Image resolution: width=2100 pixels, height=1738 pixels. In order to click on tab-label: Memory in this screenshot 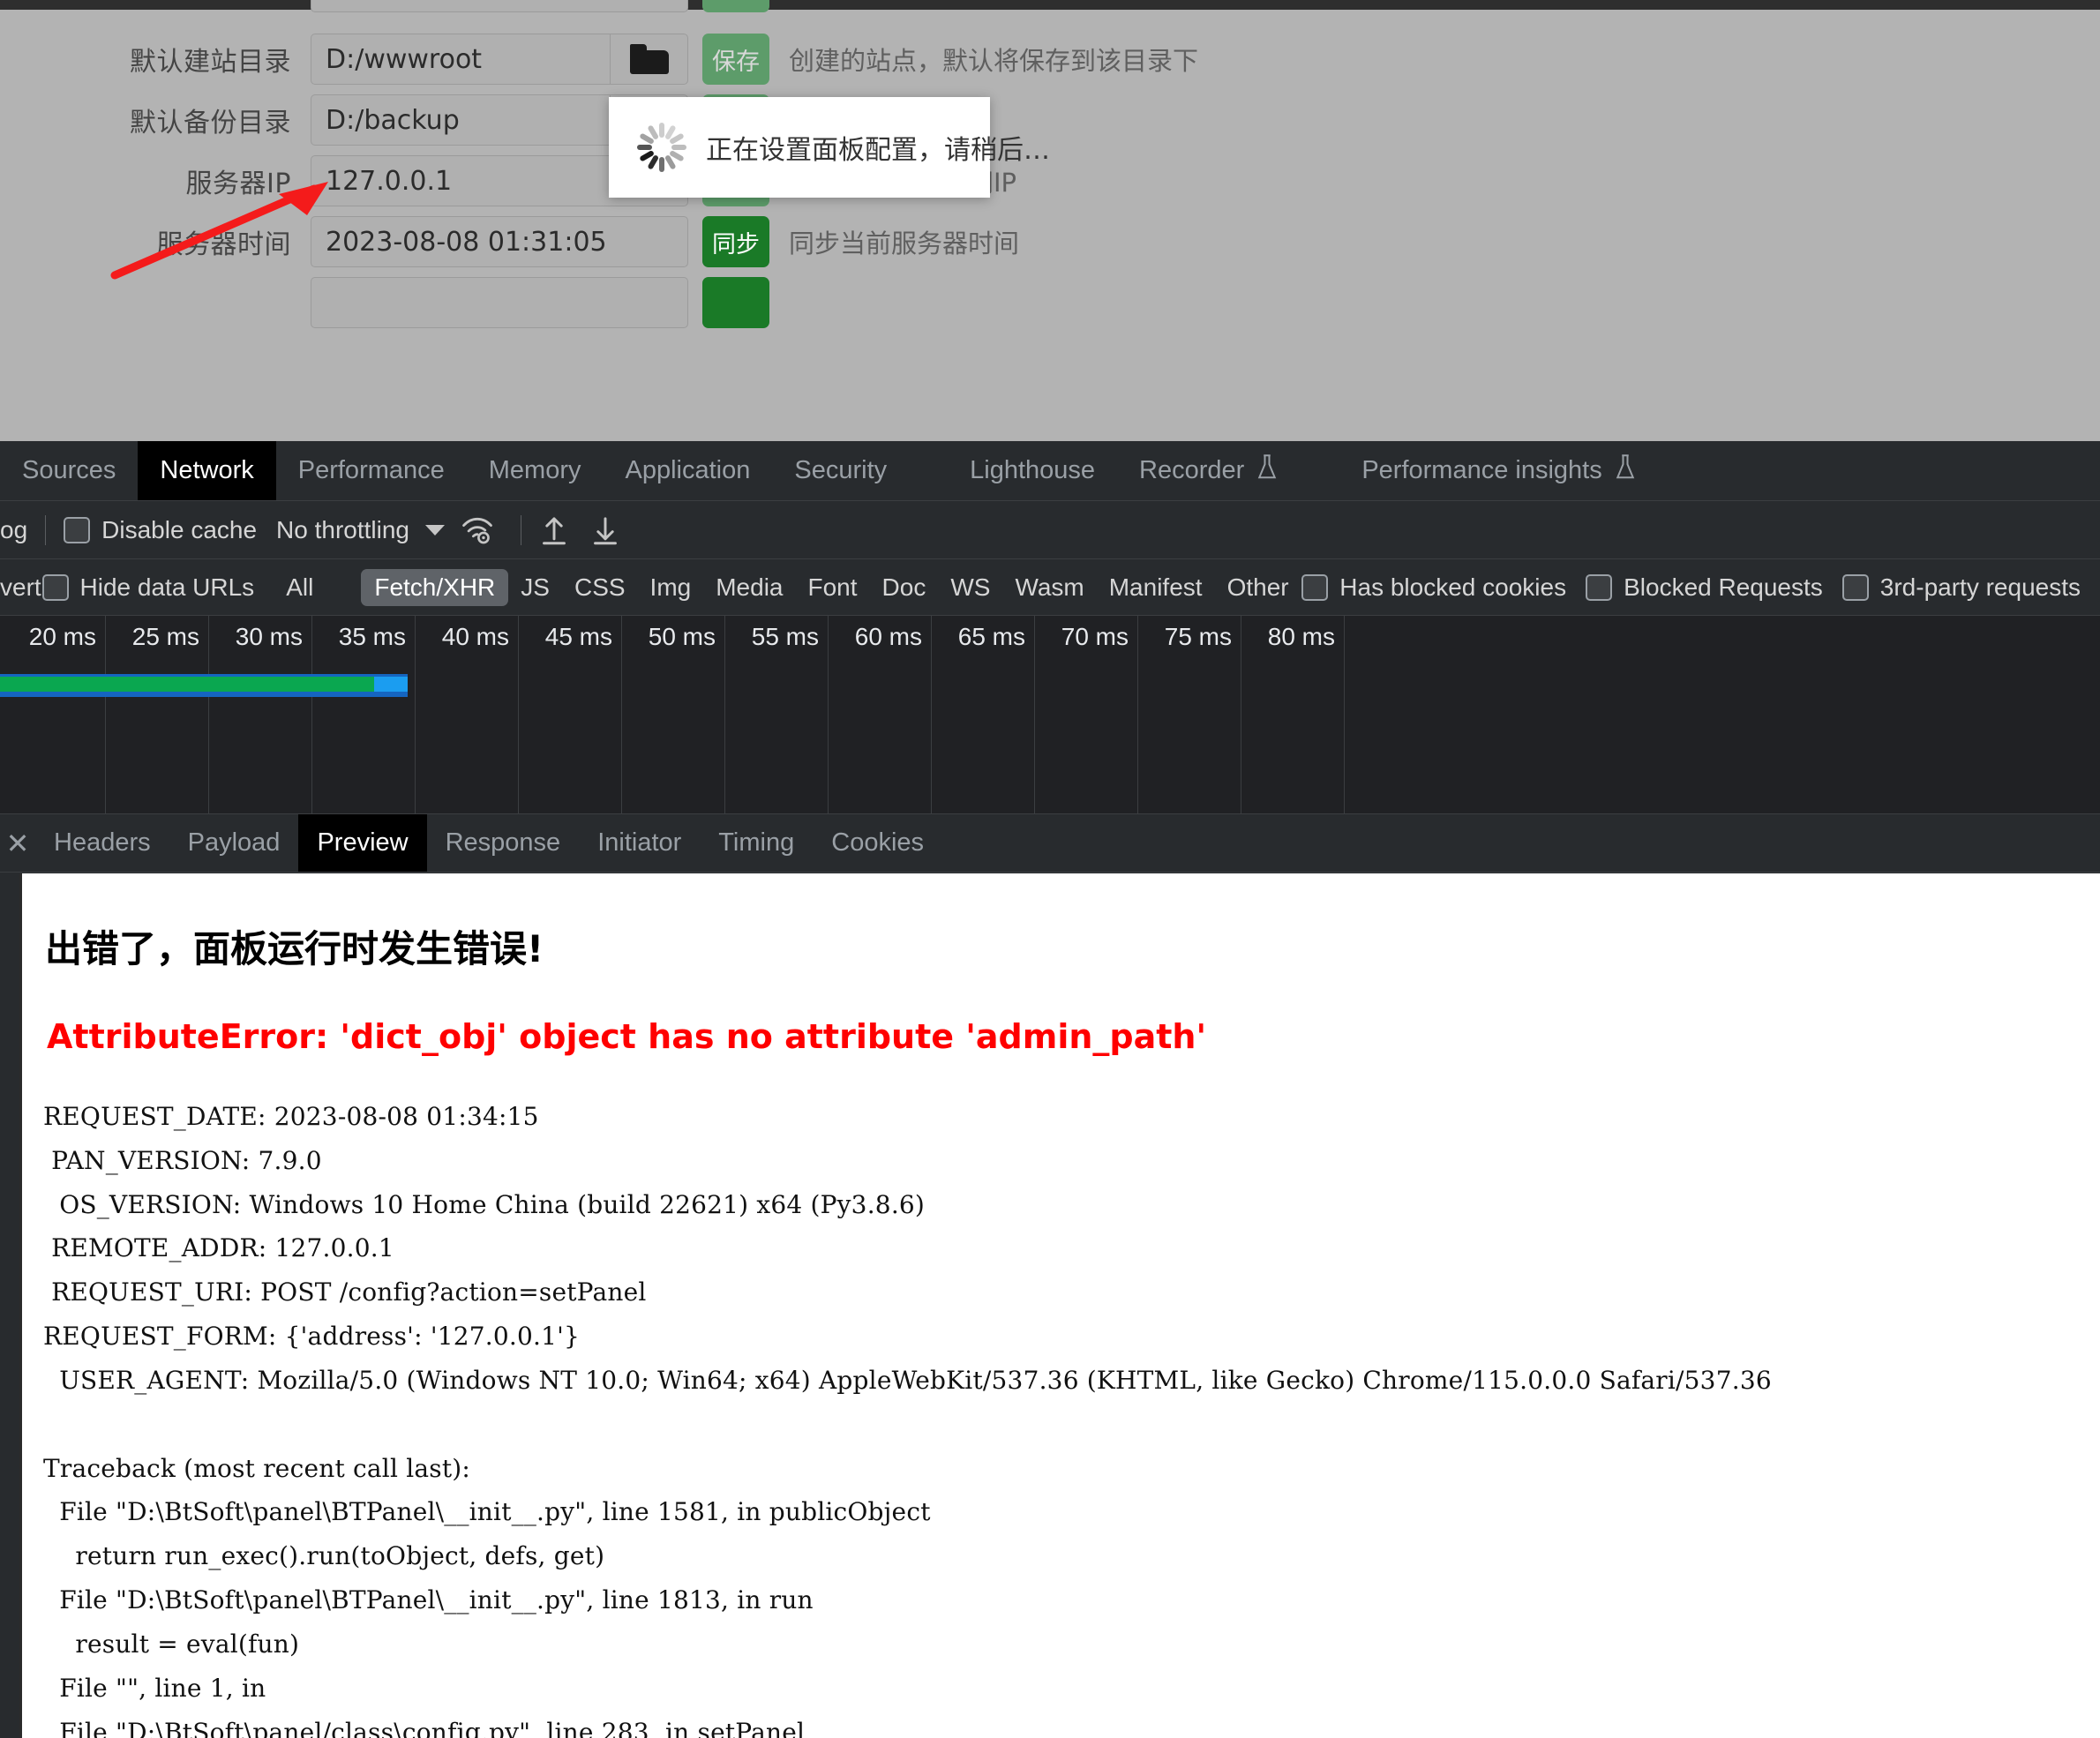, I will do `click(534, 470)`.